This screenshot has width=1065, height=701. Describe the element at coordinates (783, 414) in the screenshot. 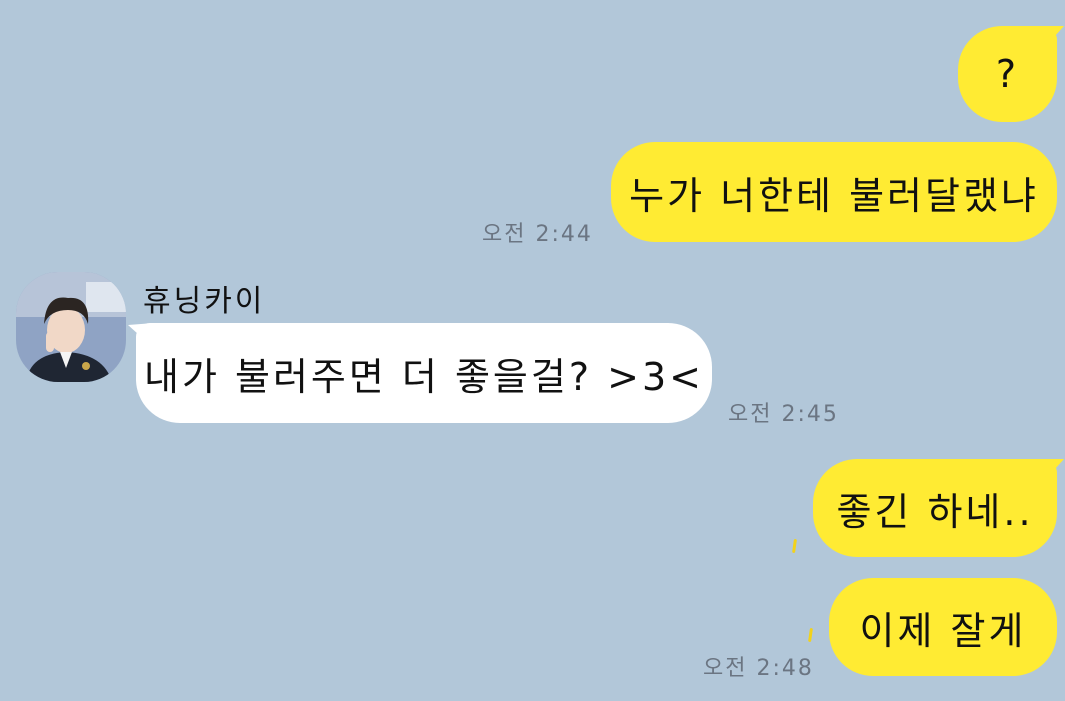

I see `message-timestamp: 오전 2:45` at that location.